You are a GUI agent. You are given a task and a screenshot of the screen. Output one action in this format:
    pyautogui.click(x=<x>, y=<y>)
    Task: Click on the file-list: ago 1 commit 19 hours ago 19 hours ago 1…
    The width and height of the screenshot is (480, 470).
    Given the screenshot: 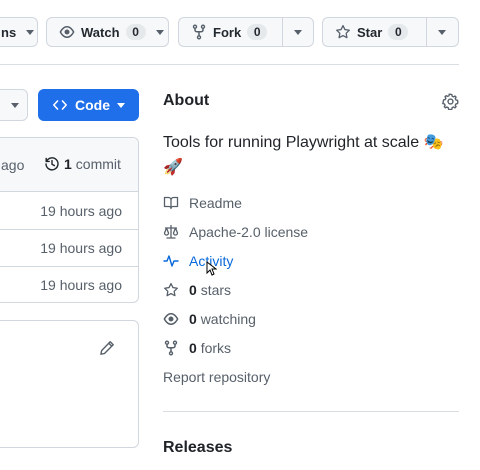 What is the action you would take?
    pyautogui.click(x=69, y=220)
    